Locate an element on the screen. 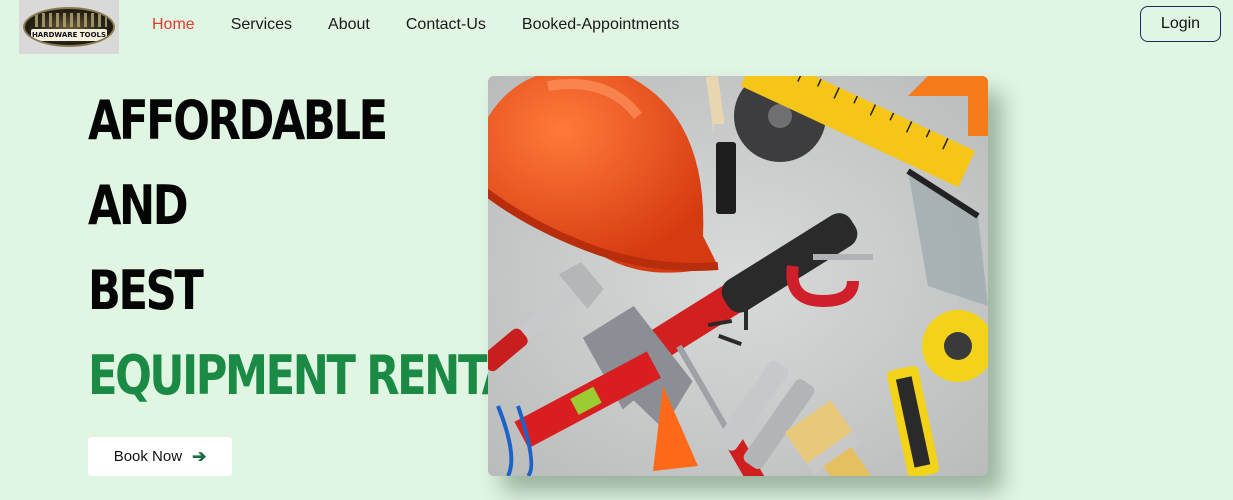  hero-line-equipment-rental: EQUIPMENT RENTA is located at coordinates (301, 375).